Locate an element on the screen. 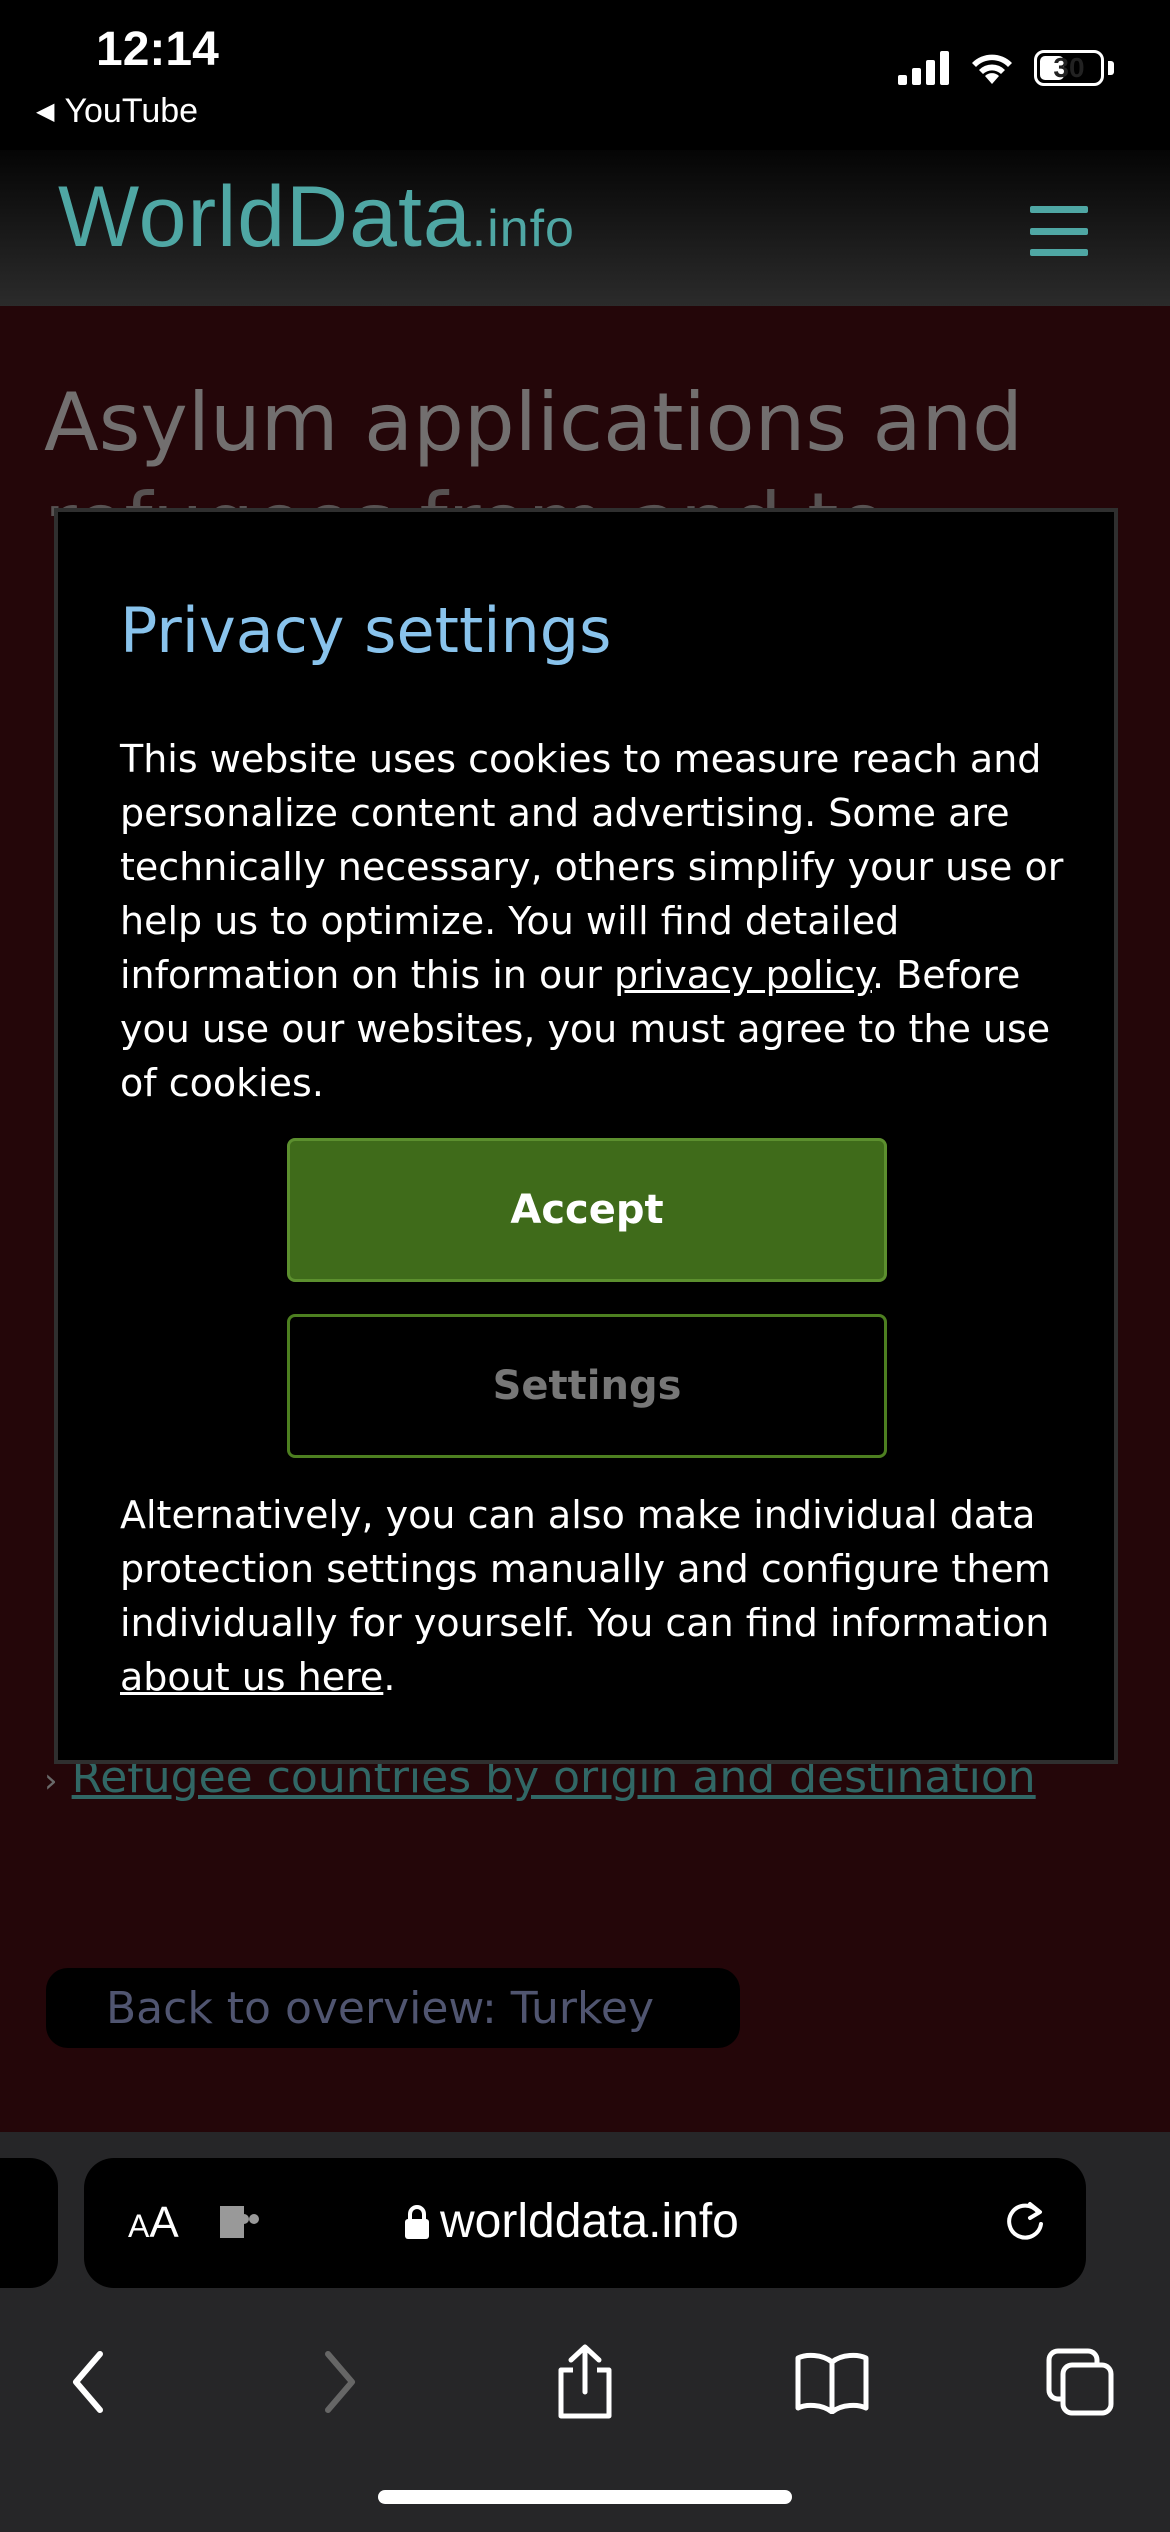 The width and height of the screenshot is (1170, 2532). settings-button: Settings is located at coordinates (587, 1386).